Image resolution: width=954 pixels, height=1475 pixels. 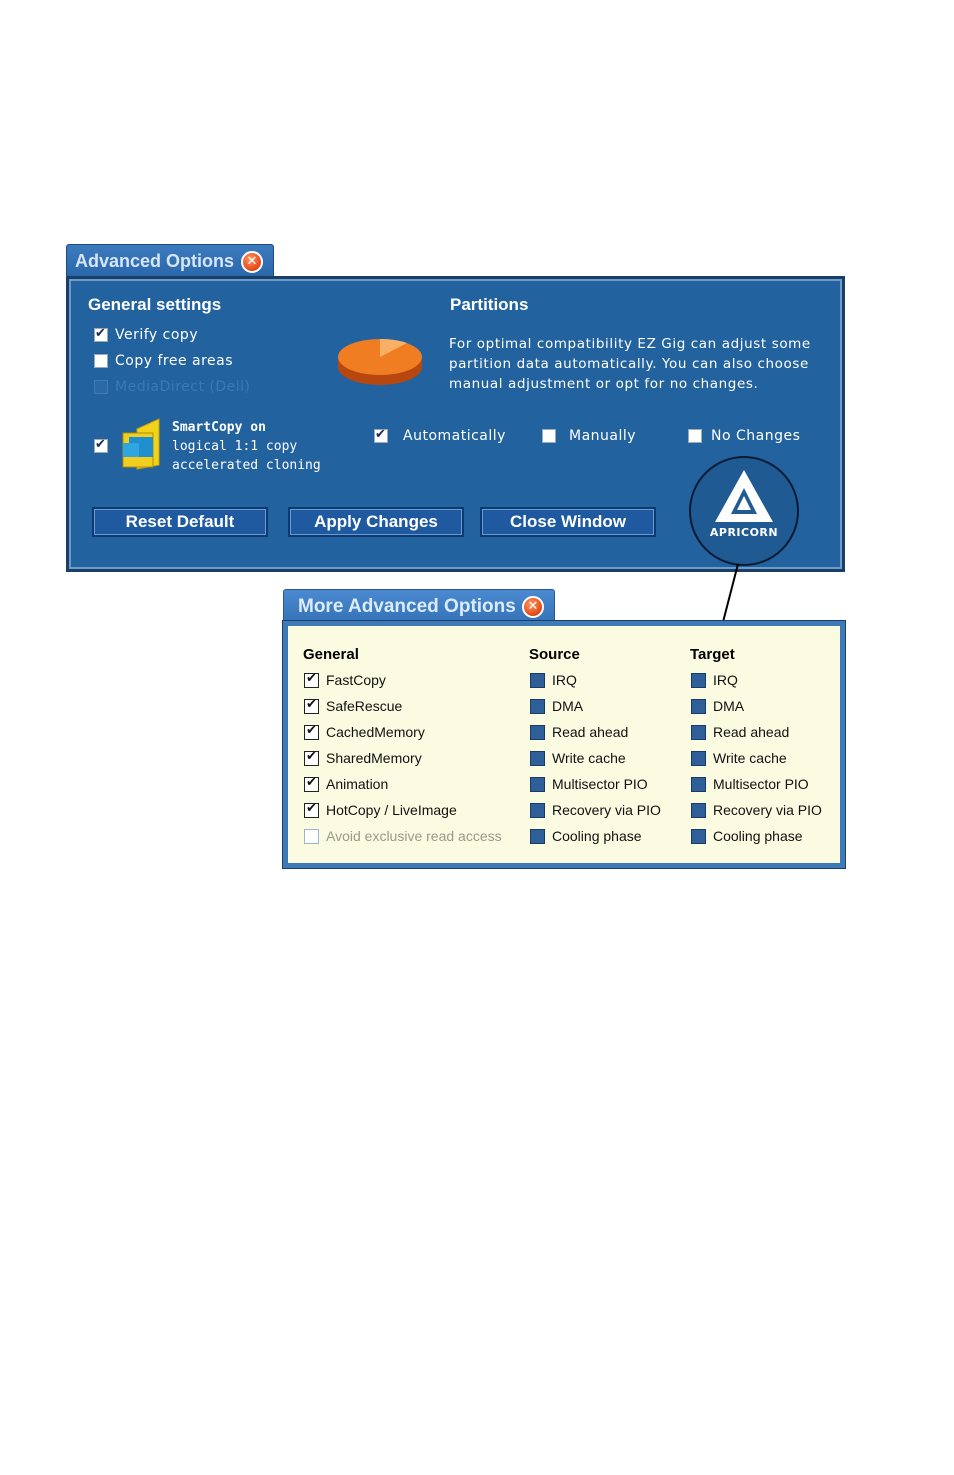 What do you see at coordinates (730, 593) in the screenshot?
I see `connector-line` at bounding box center [730, 593].